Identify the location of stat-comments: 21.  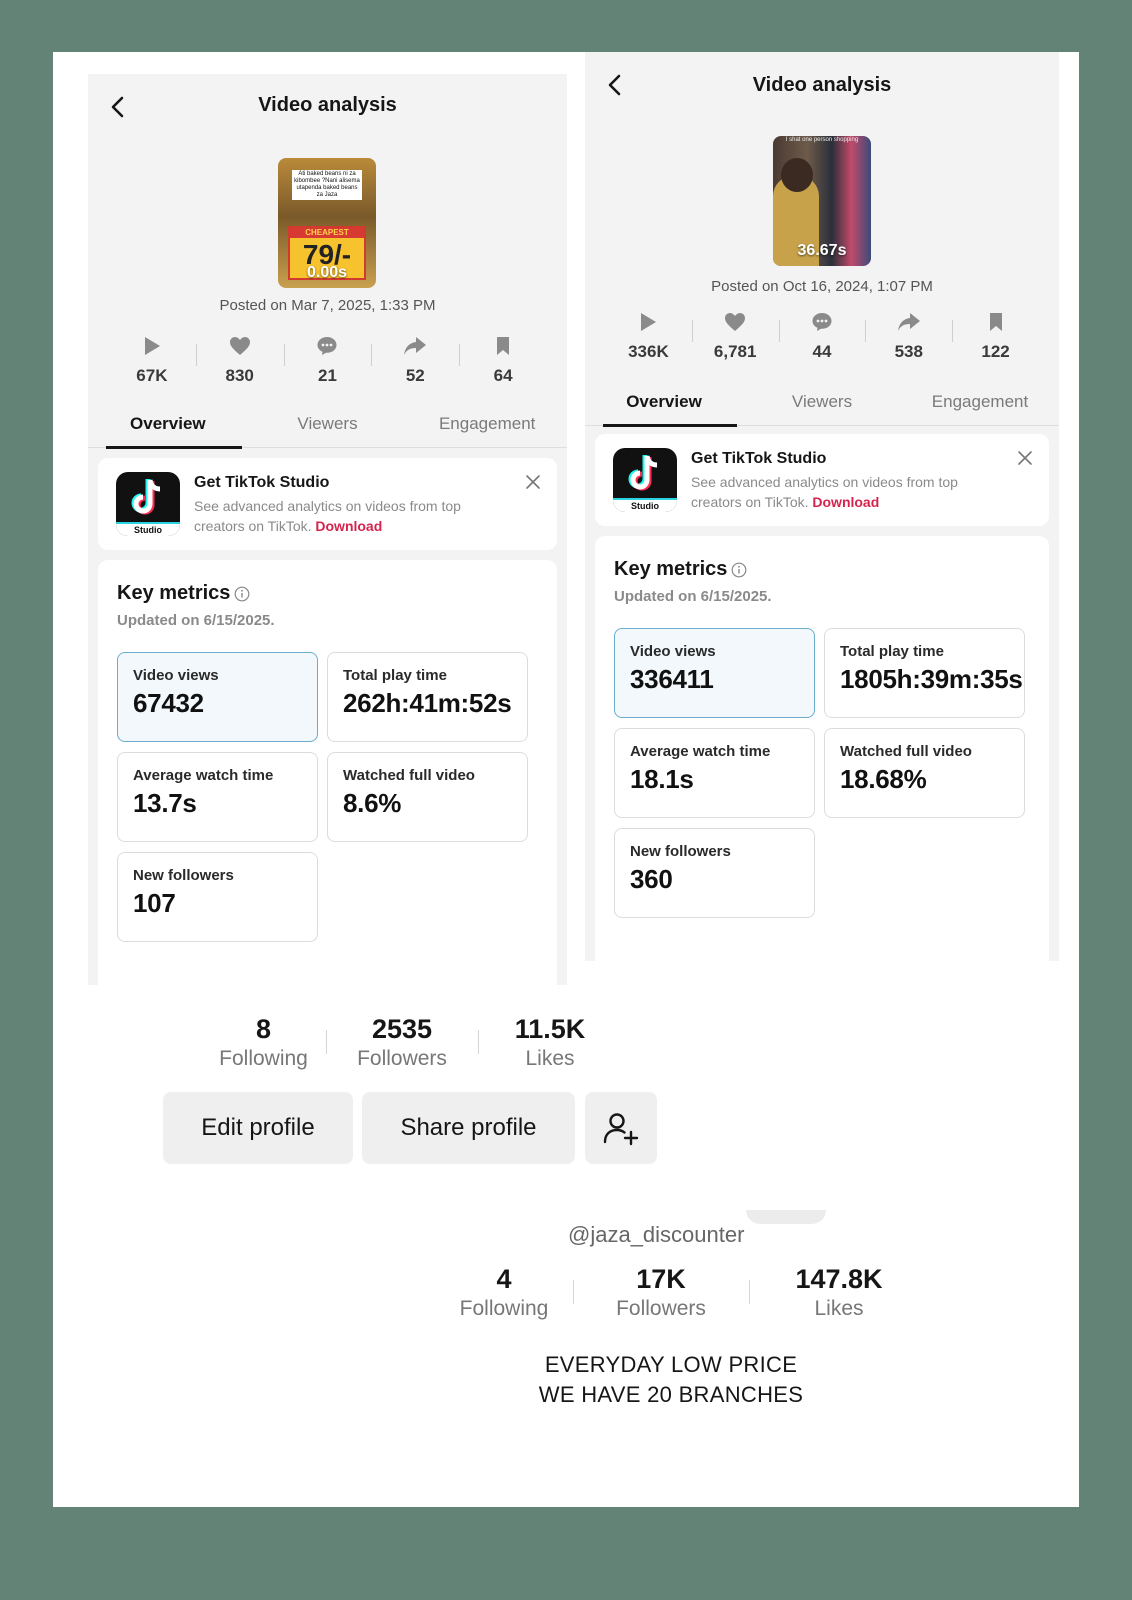
(327, 360).